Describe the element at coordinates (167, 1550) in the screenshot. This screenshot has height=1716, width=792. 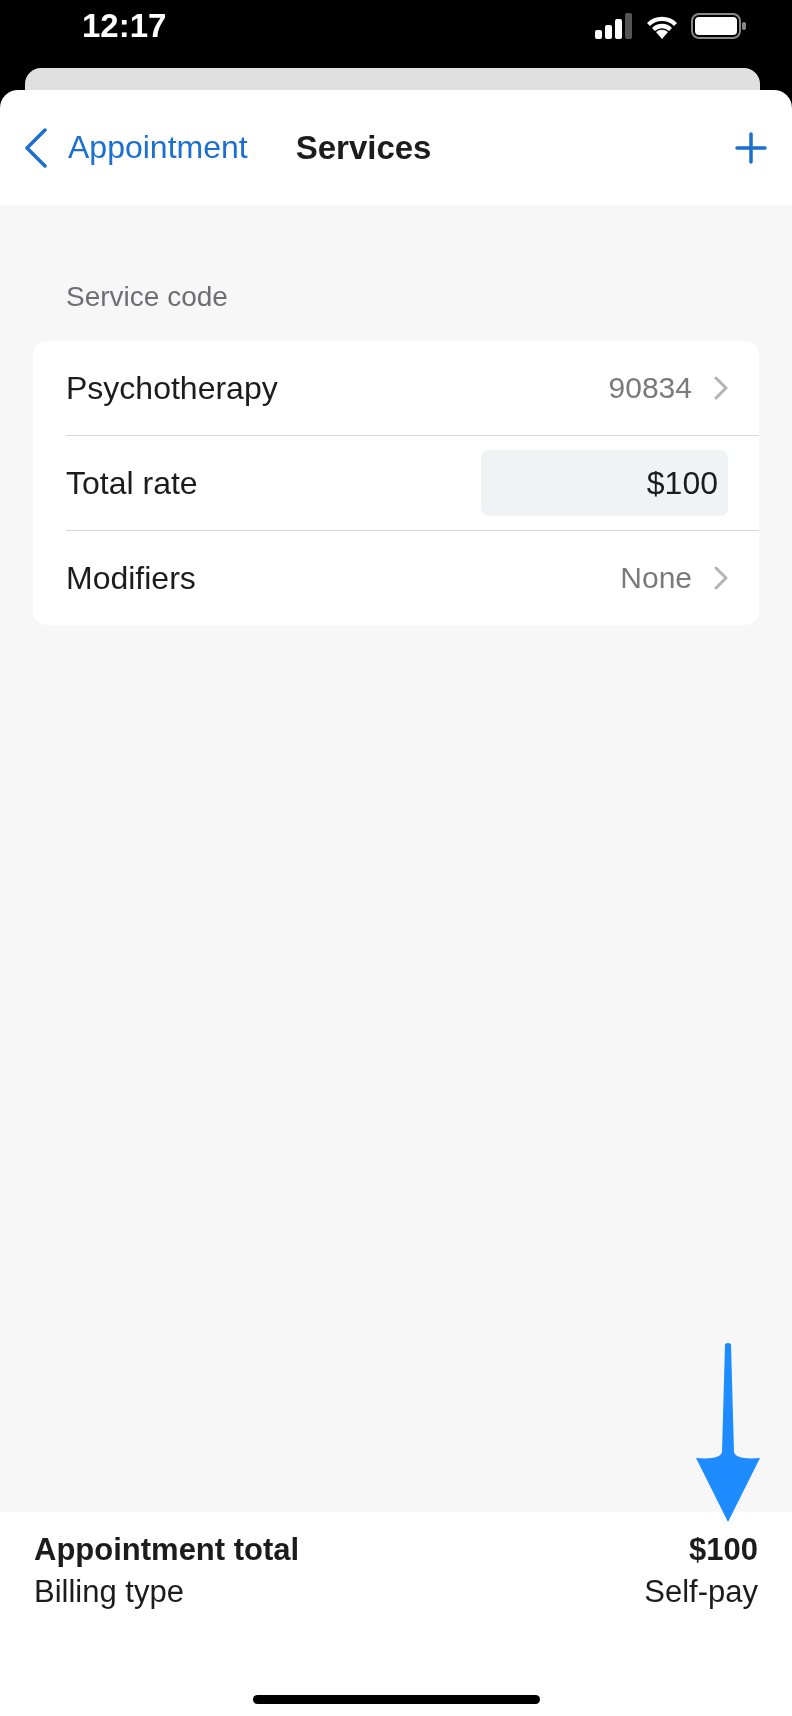
I see `total-label: Appointment total` at that location.